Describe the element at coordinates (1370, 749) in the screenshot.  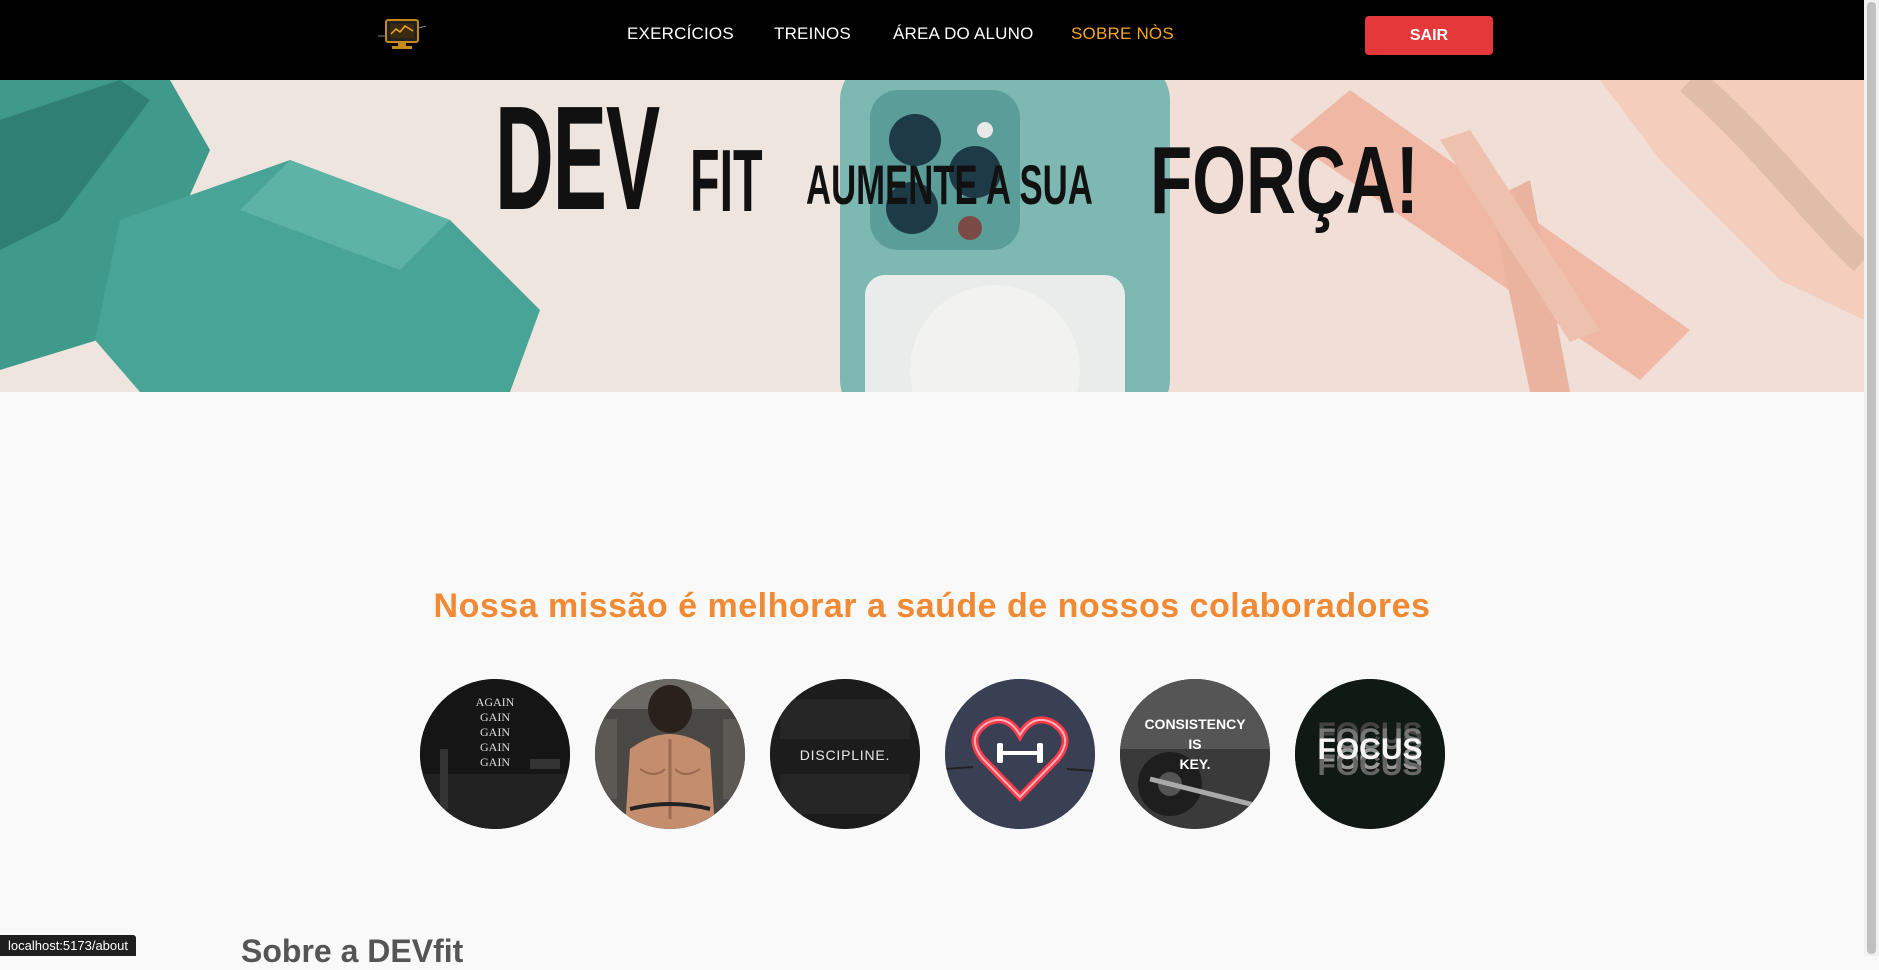
I see `svg-text: FOCUS` at that location.